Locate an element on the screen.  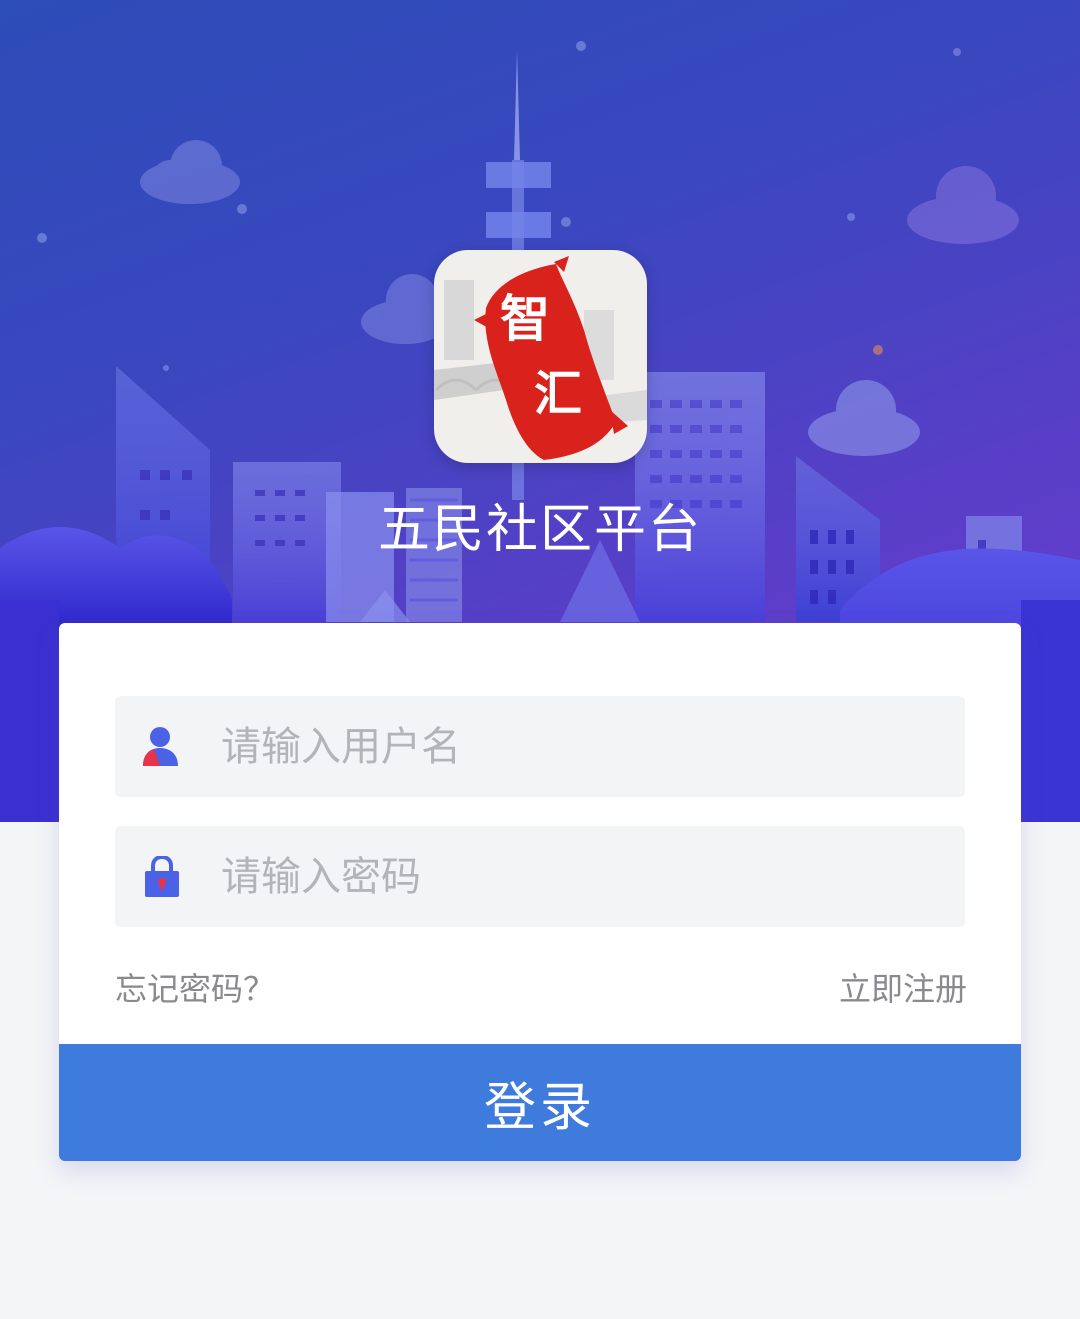
logo-char-hui: 汇 is located at coordinates (558, 394).